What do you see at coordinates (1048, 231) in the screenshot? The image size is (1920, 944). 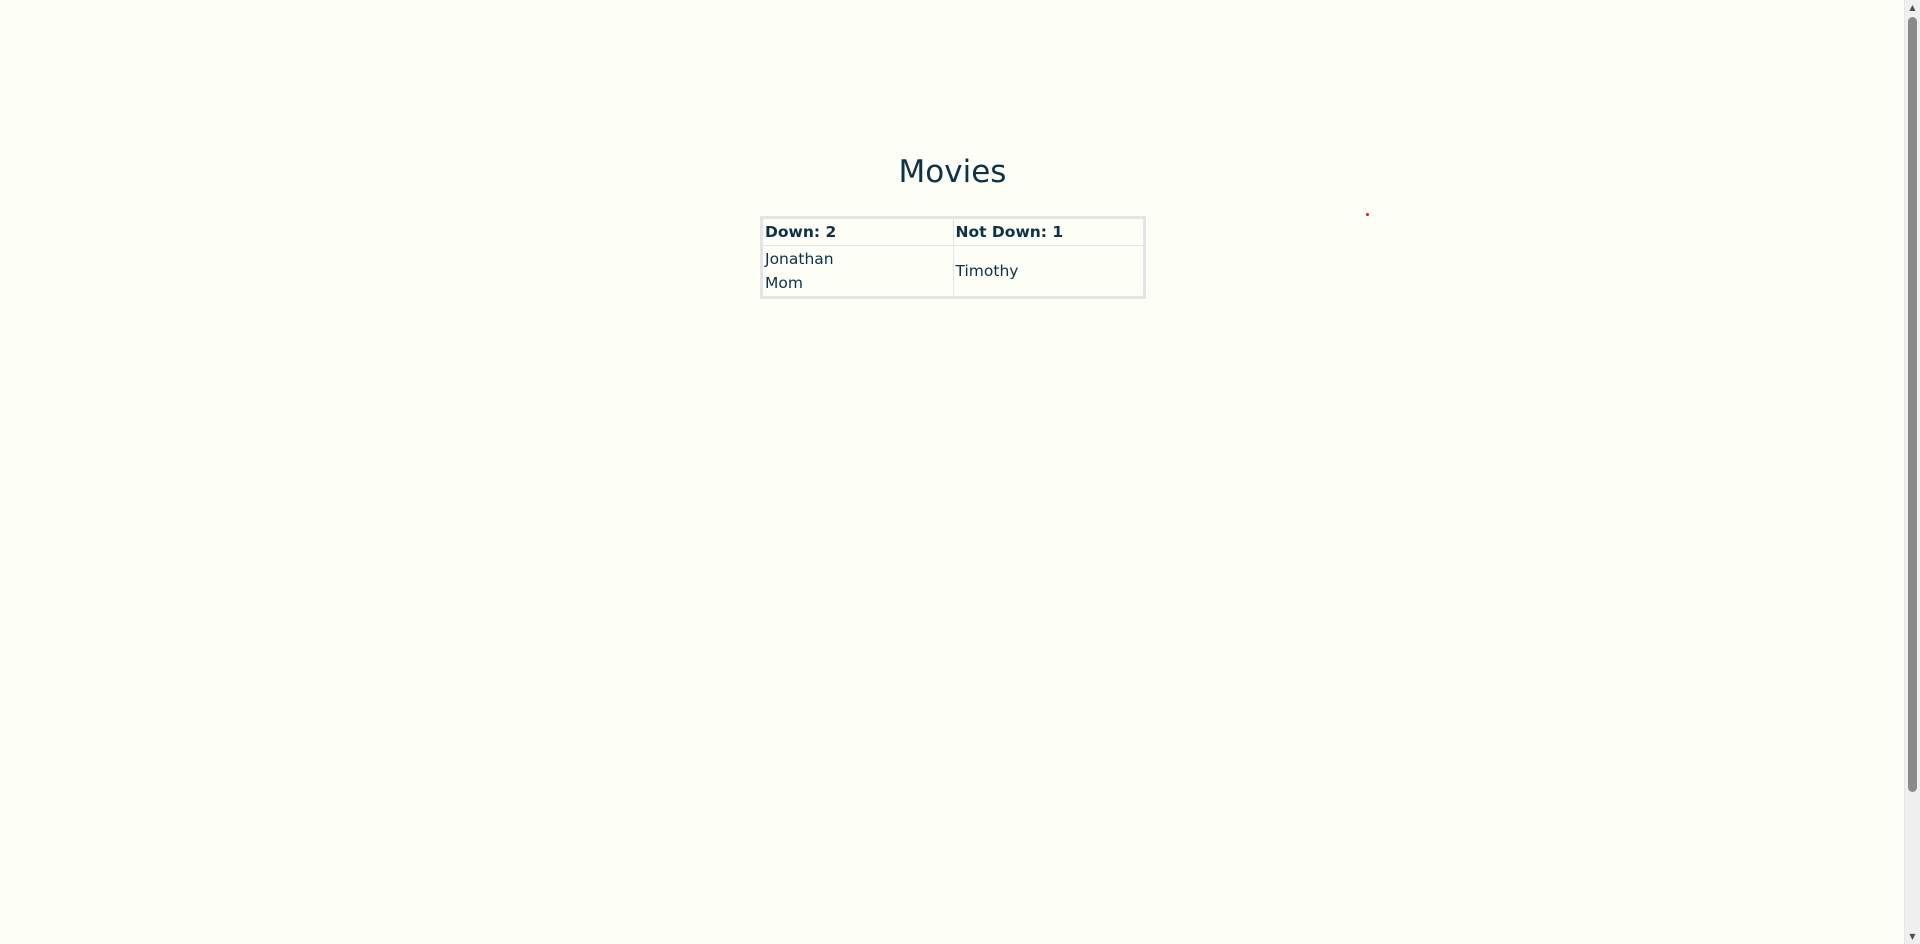 I see `not-down-count-header: Not Down: 1` at bounding box center [1048, 231].